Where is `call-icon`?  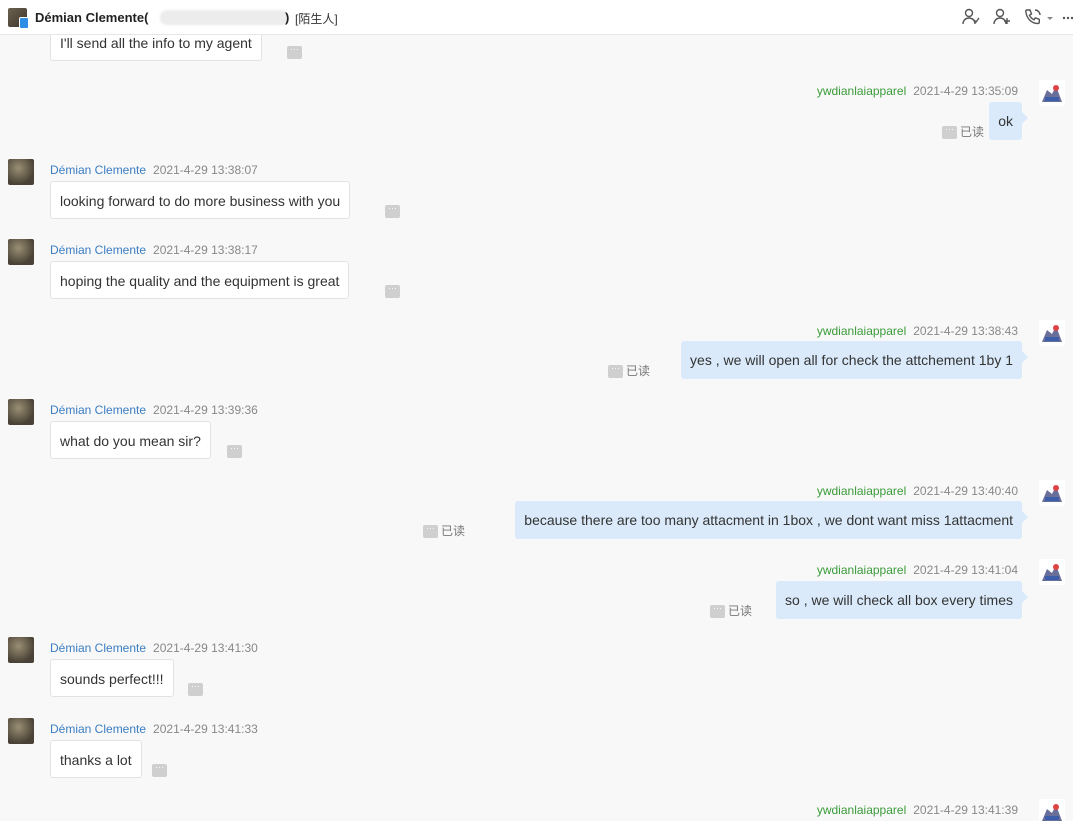 call-icon is located at coordinates (1033, 17).